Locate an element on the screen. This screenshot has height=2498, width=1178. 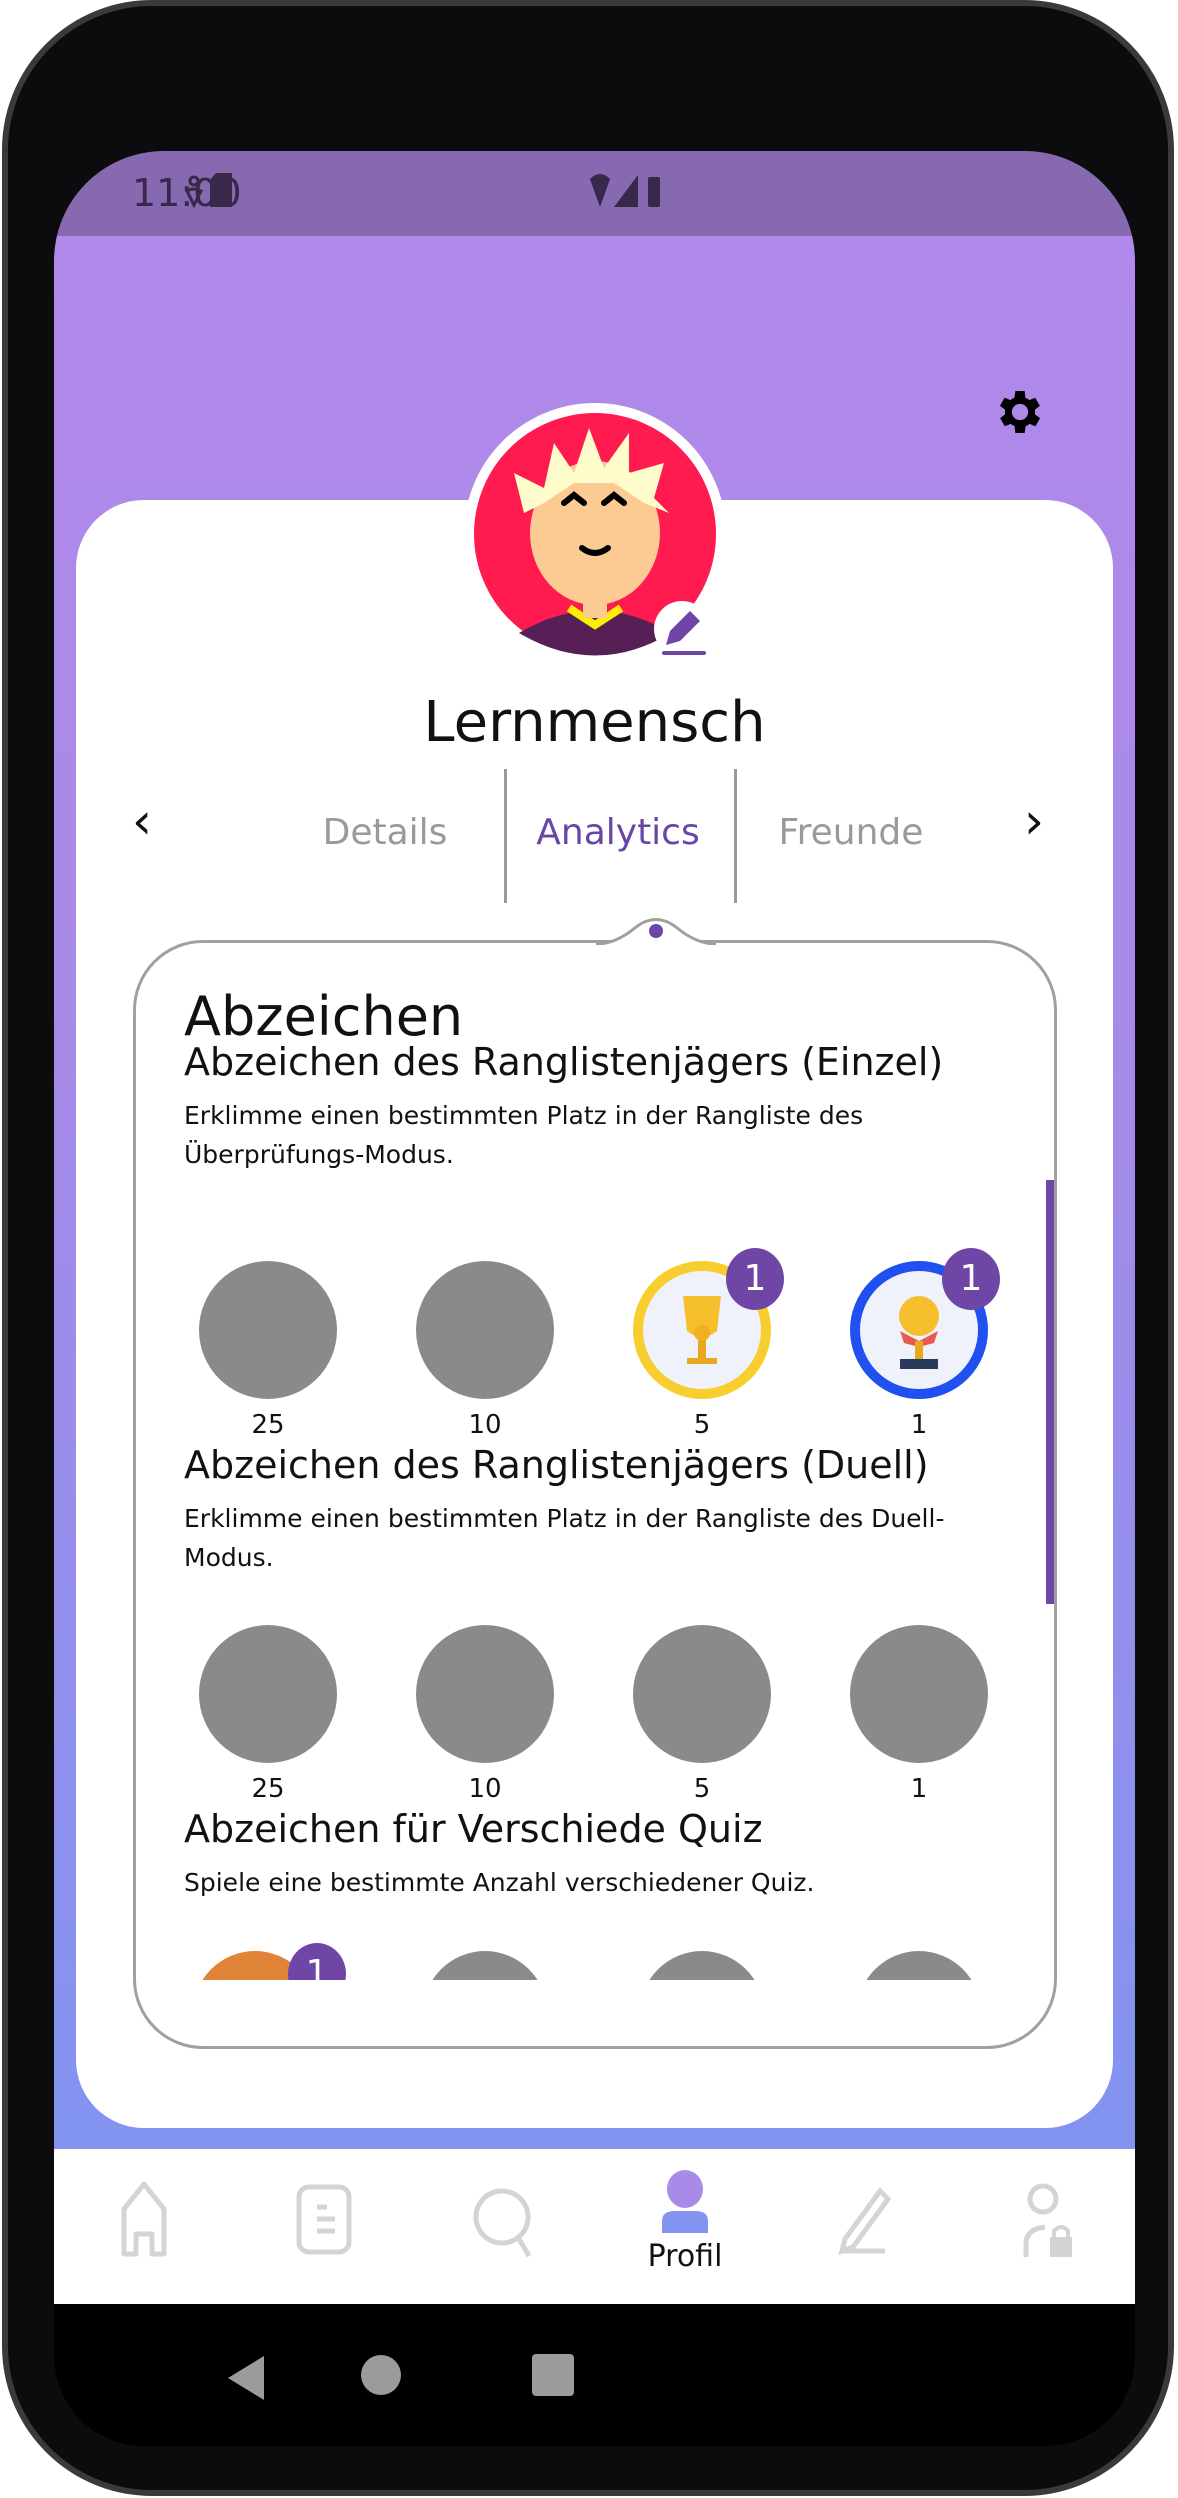
tab-next-arrow: › is located at coordinates (1034, 821).